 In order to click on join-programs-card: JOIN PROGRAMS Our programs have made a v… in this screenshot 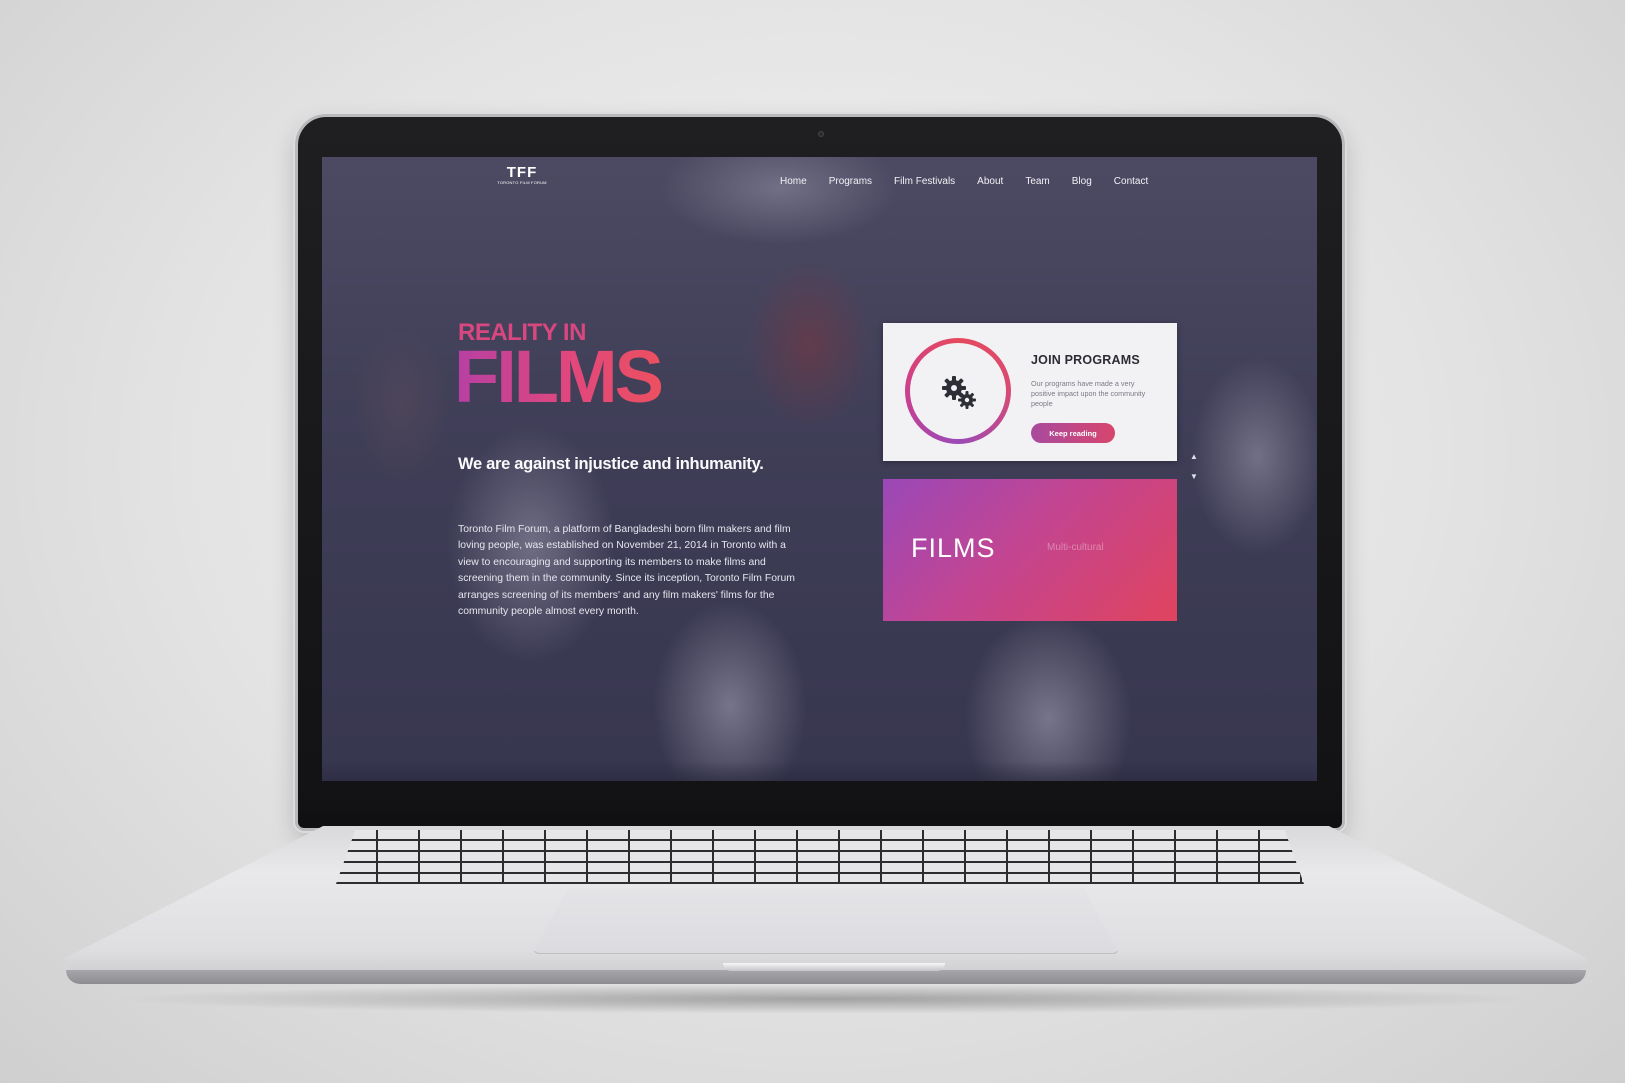, I will do `click(1030, 392)`.